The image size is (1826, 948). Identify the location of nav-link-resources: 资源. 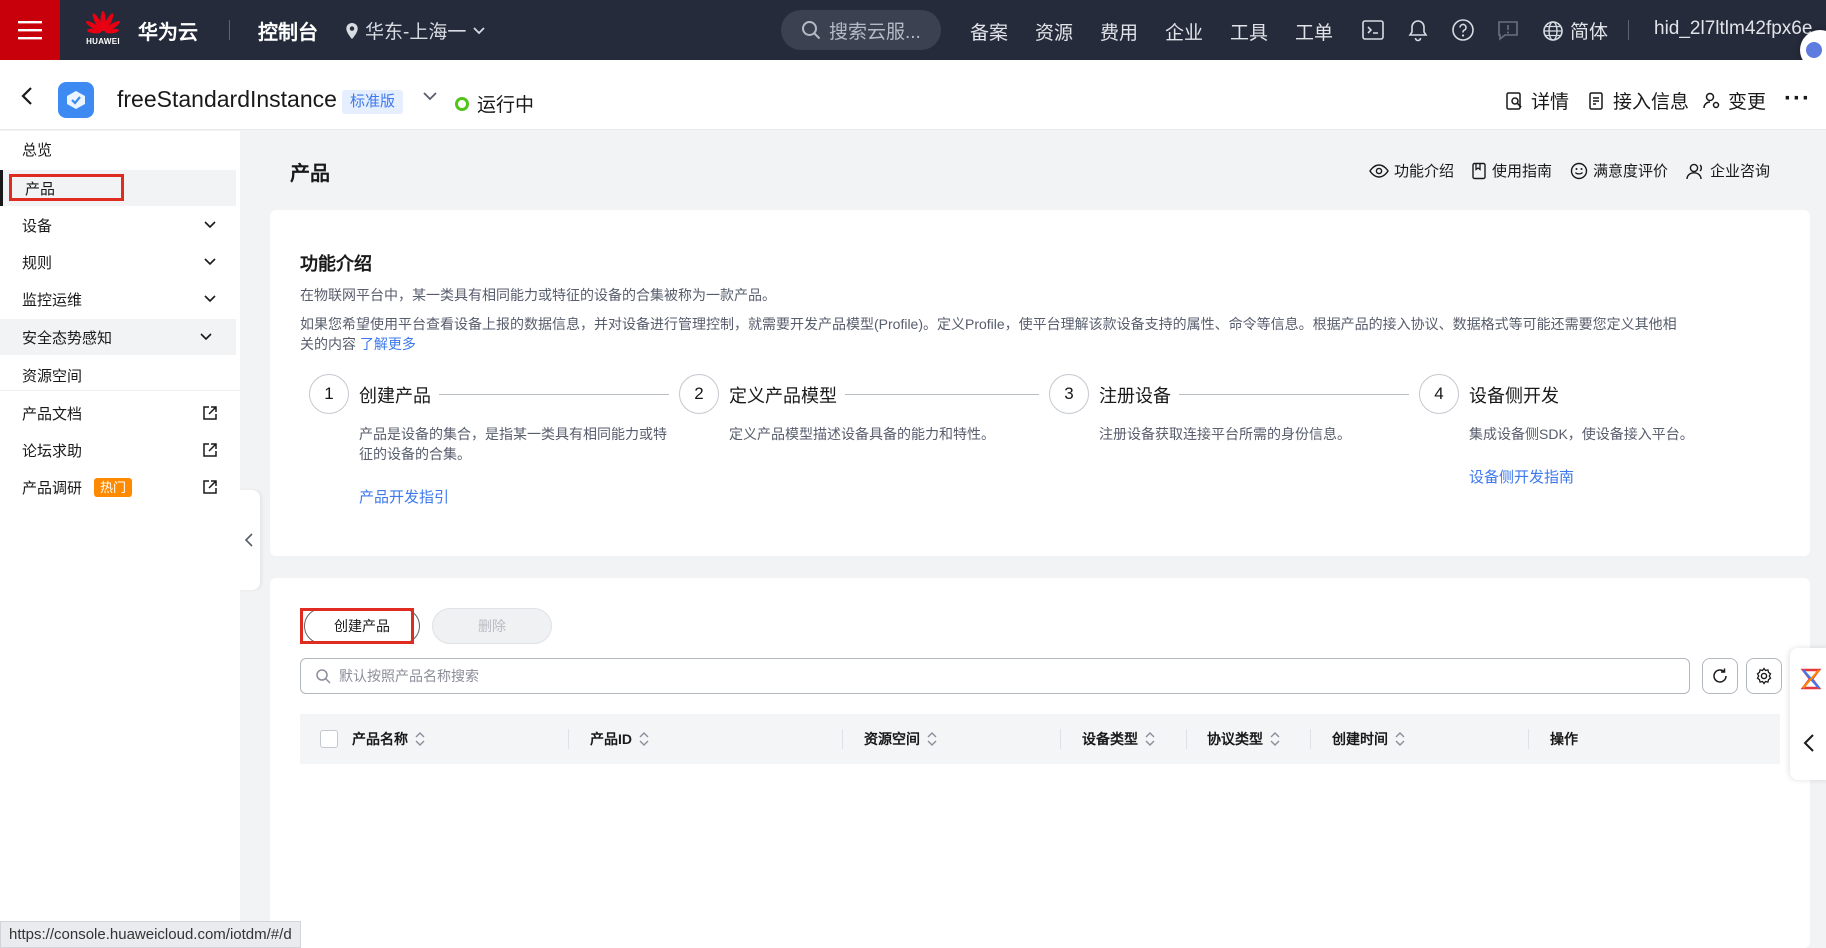
(1054, 31).